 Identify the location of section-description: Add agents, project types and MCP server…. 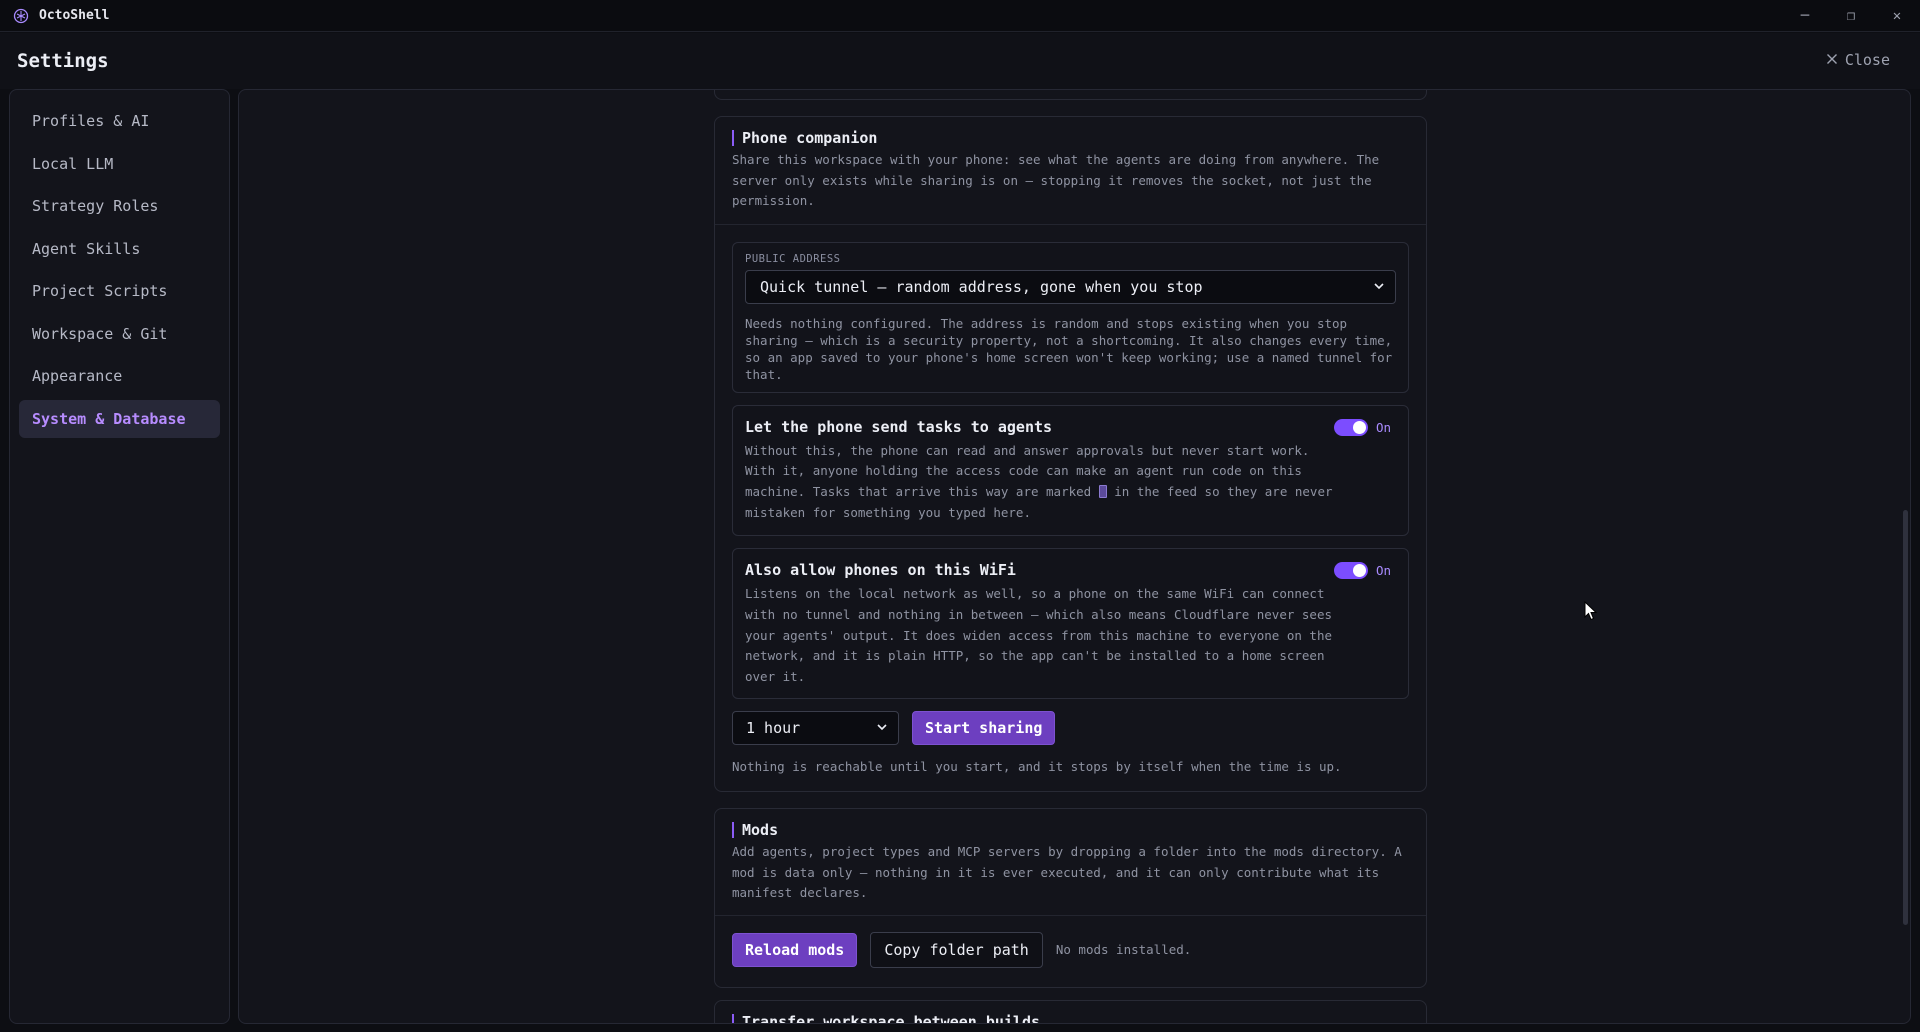
(1067, 872).